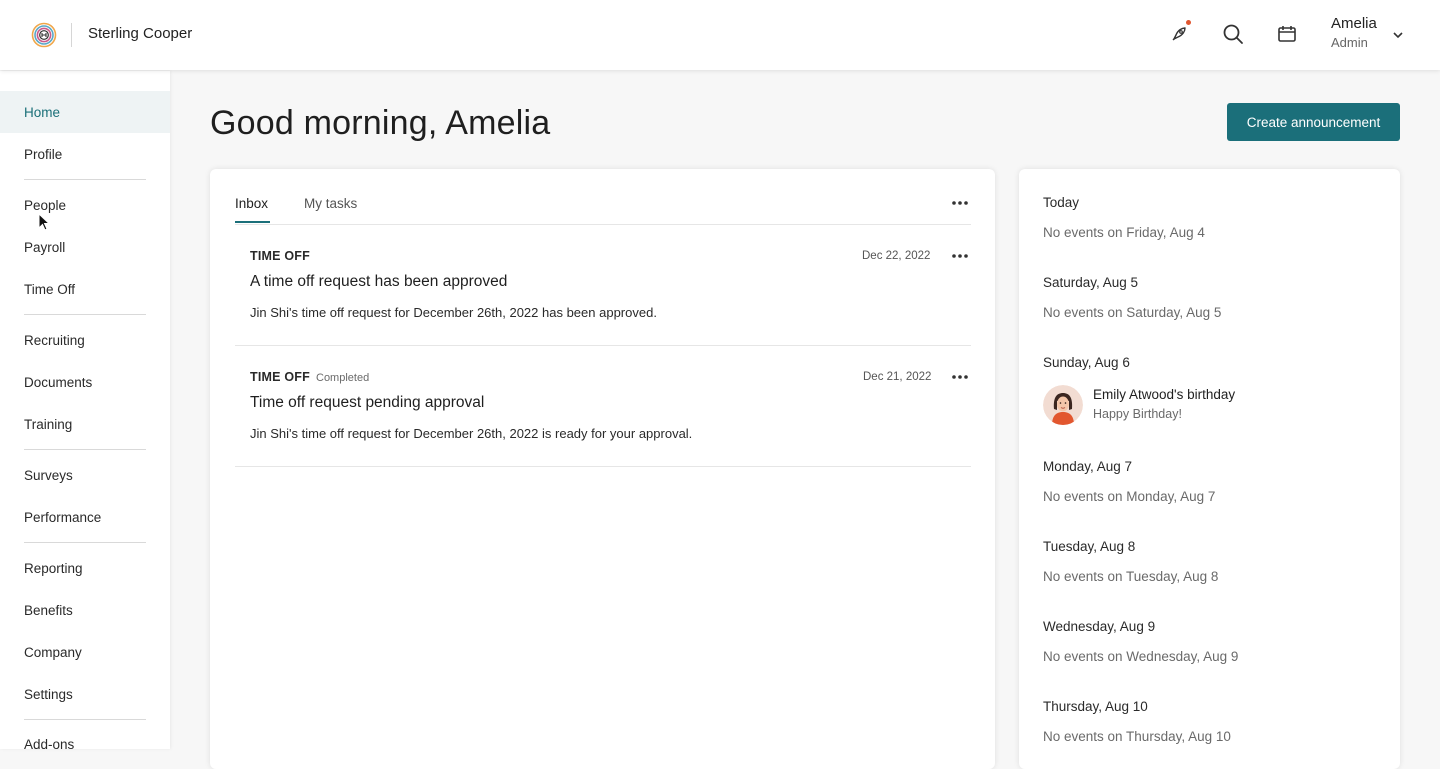 The width and height of the screenshot is (1440, 769). What do you see at coordinates (603, 224) in the screenshot?
I see `tabs-divider` at bounding box center [603, 224].